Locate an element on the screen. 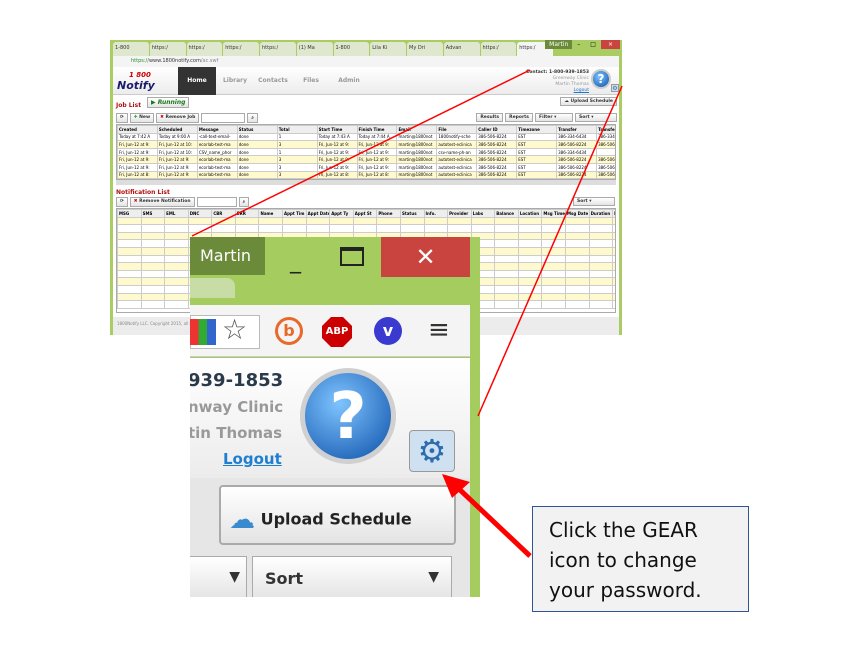 This screenshot has height=659, width=860. arrow-shaft is located at coordinates (494, 522).